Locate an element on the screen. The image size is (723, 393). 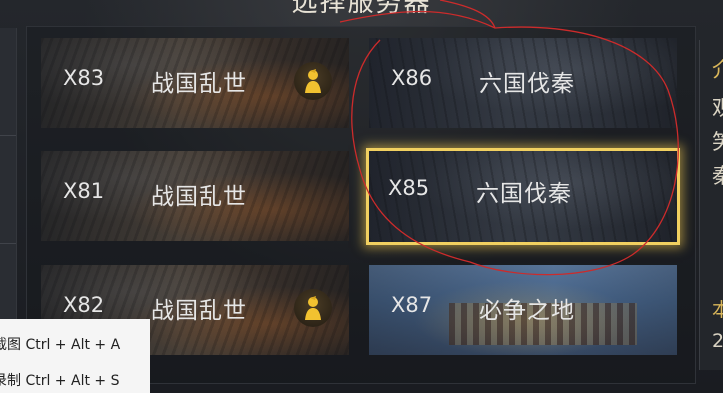
server-card-x81: X81 战国乱世 is located at coordinates (195, 196).